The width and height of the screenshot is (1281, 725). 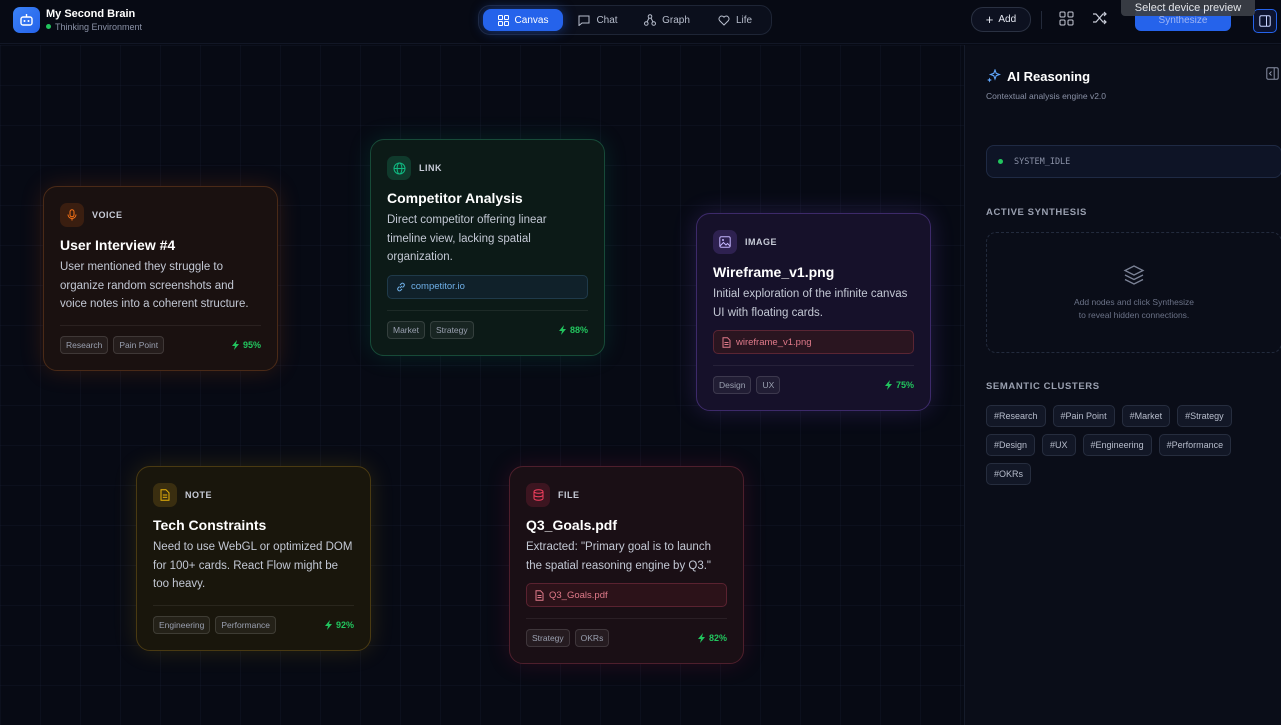 What do you see at coordinates (26, 20) in the screenshot?
I see `robot-icon` at bounding box center [26, 20].